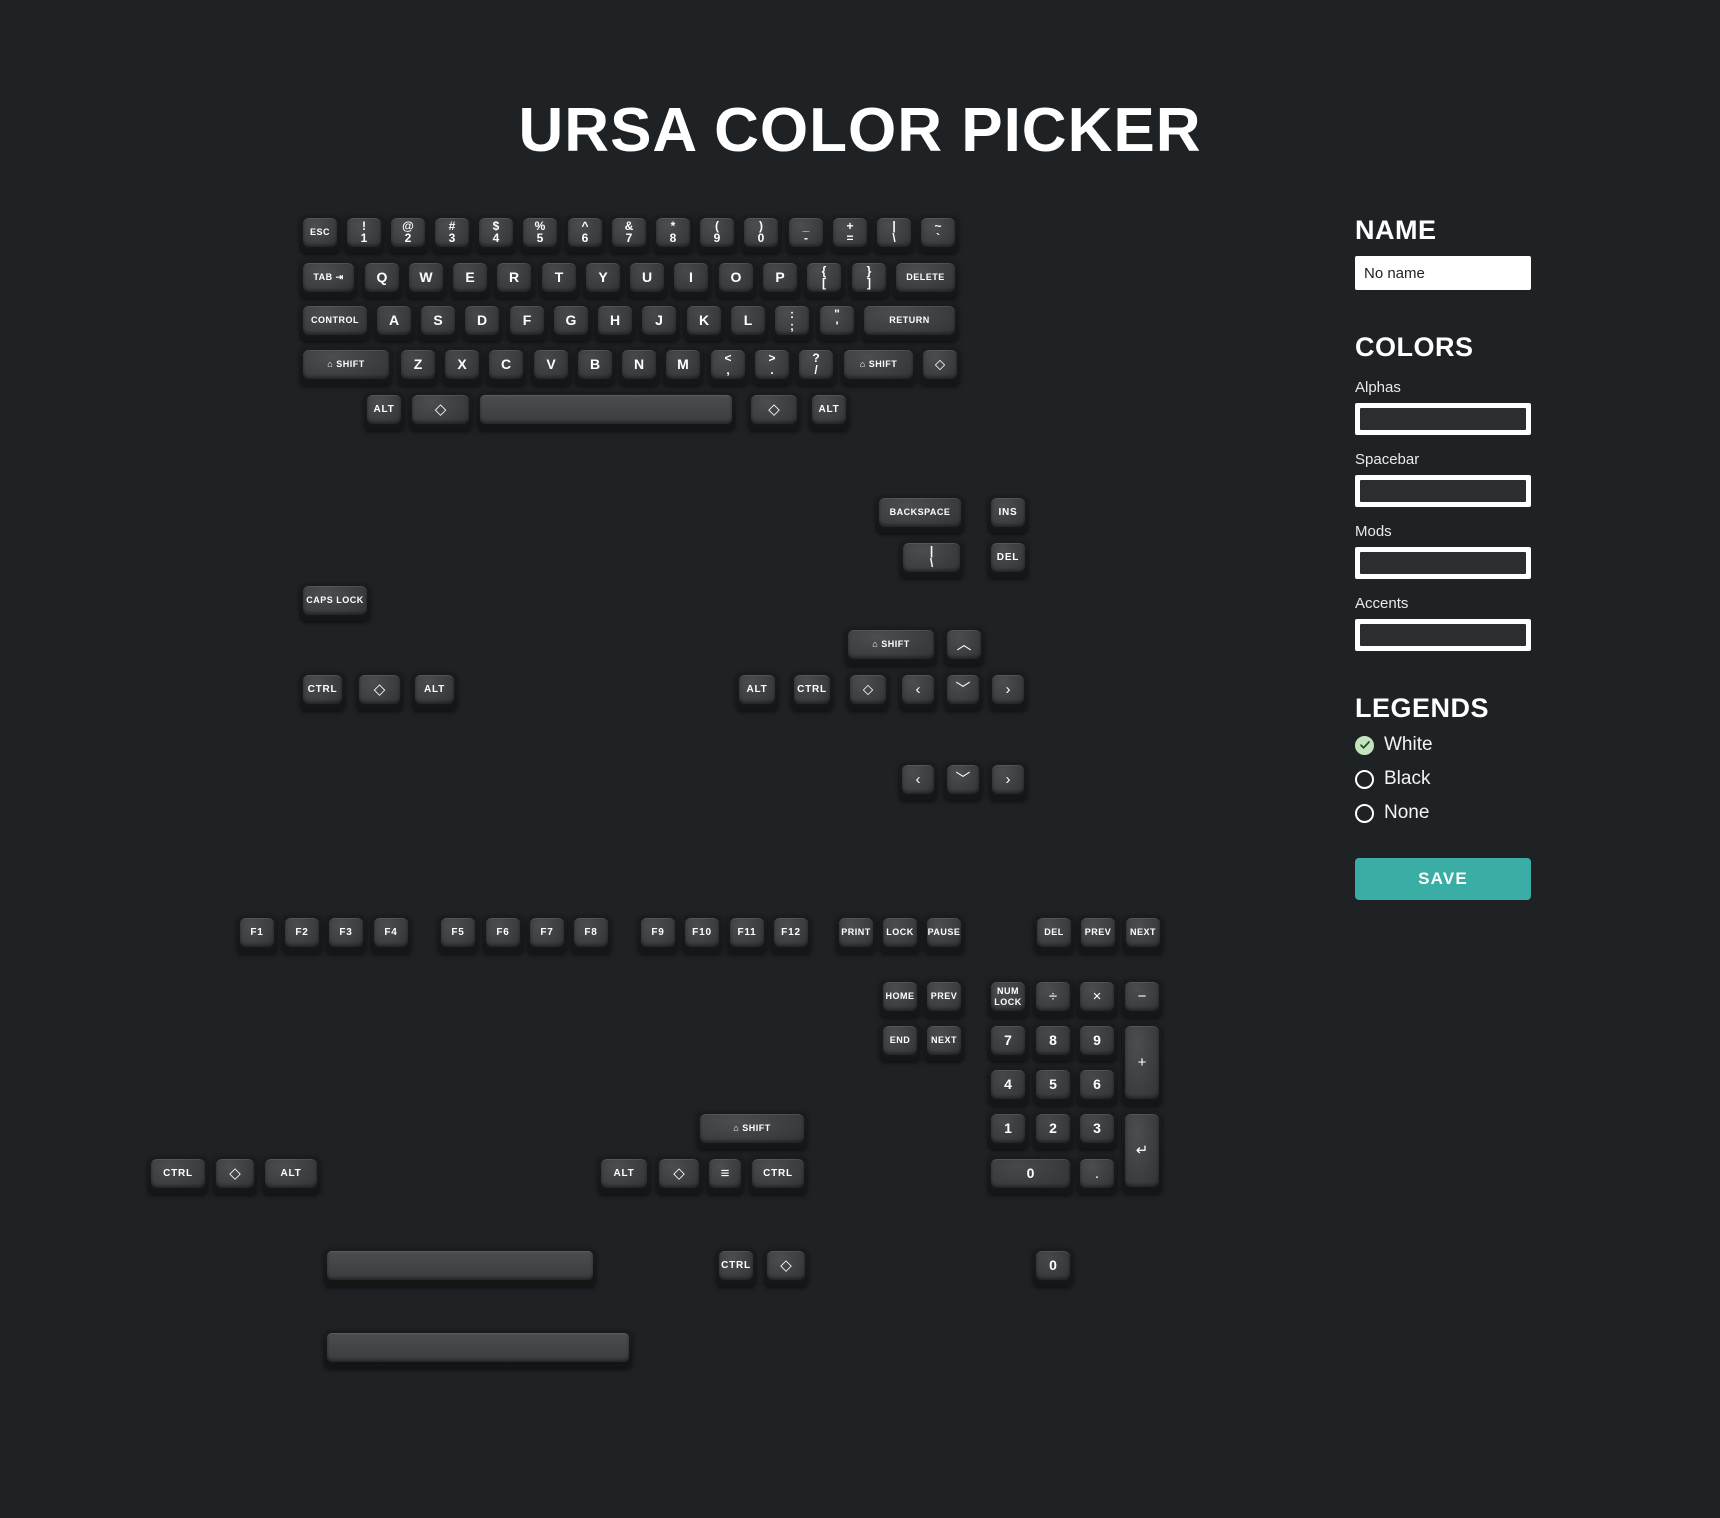  I want to click on keycap: F3, so click(346, 934).